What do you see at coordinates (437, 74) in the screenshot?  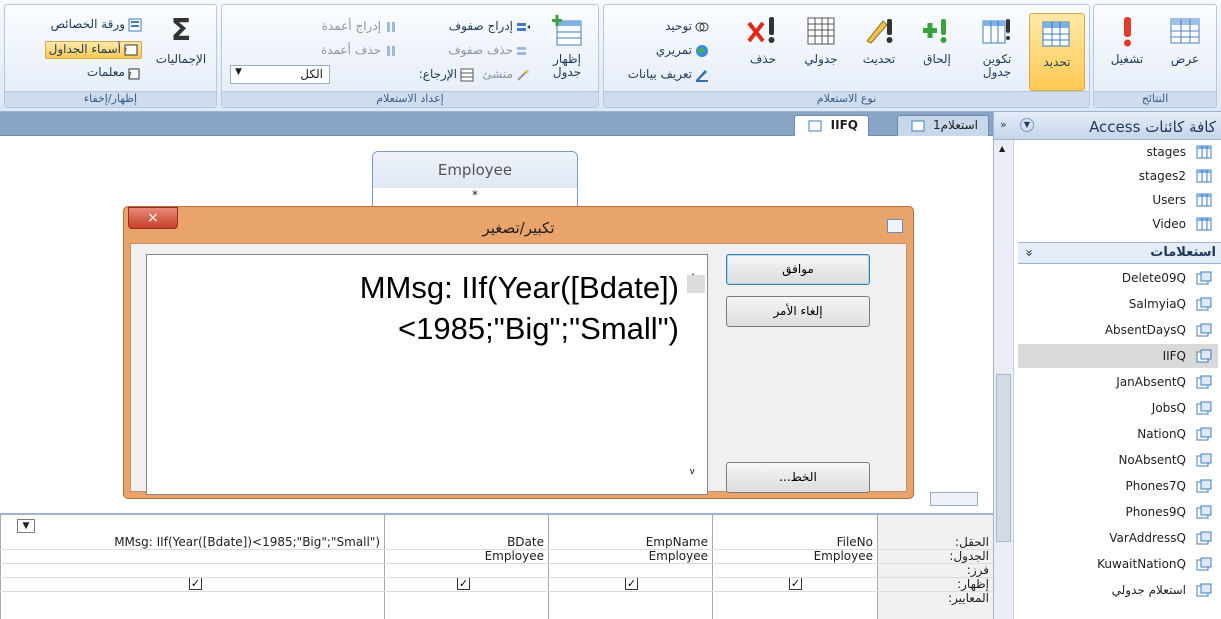 I see `return-label: الإرجاع:` at bounding box center [437, 74].